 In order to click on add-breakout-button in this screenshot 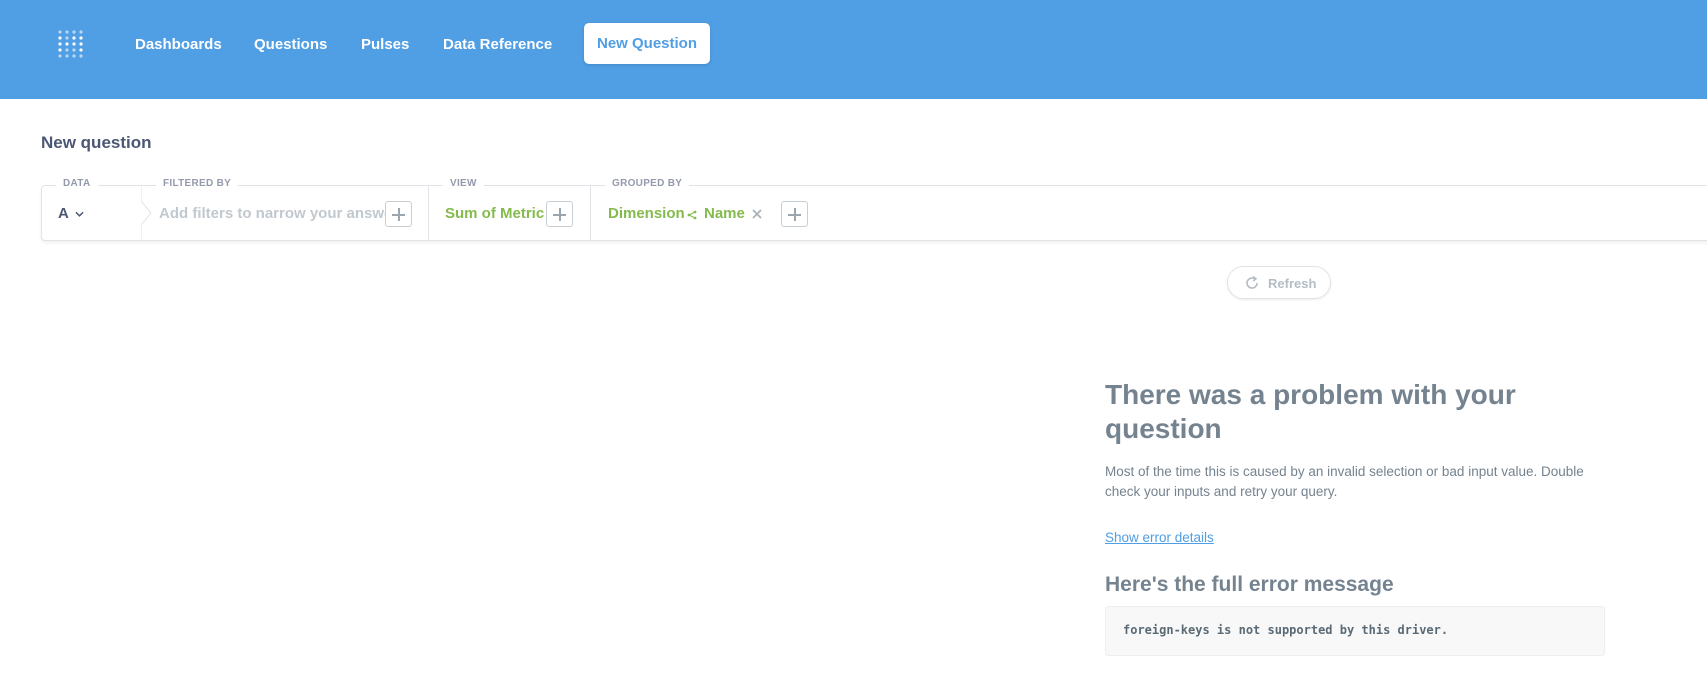, I will do `click(794, 214)`.